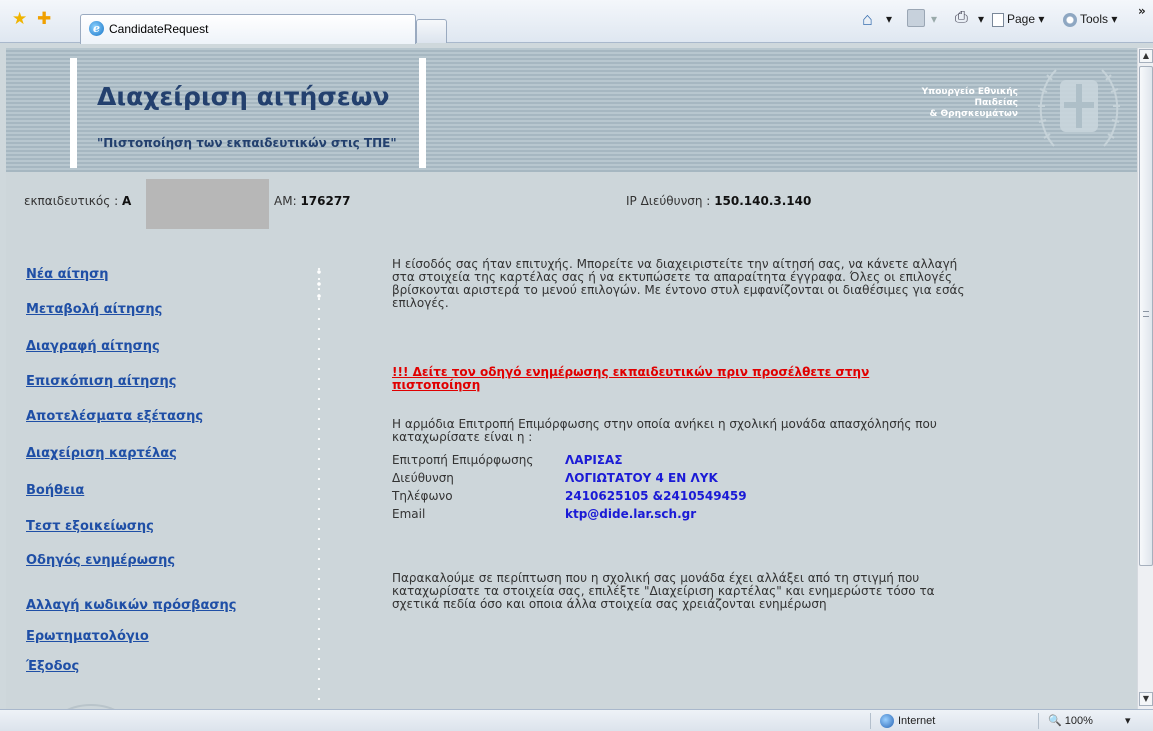 This screenshot has height=731, width=1153. I want to click on page-icon, so click(998, 19).